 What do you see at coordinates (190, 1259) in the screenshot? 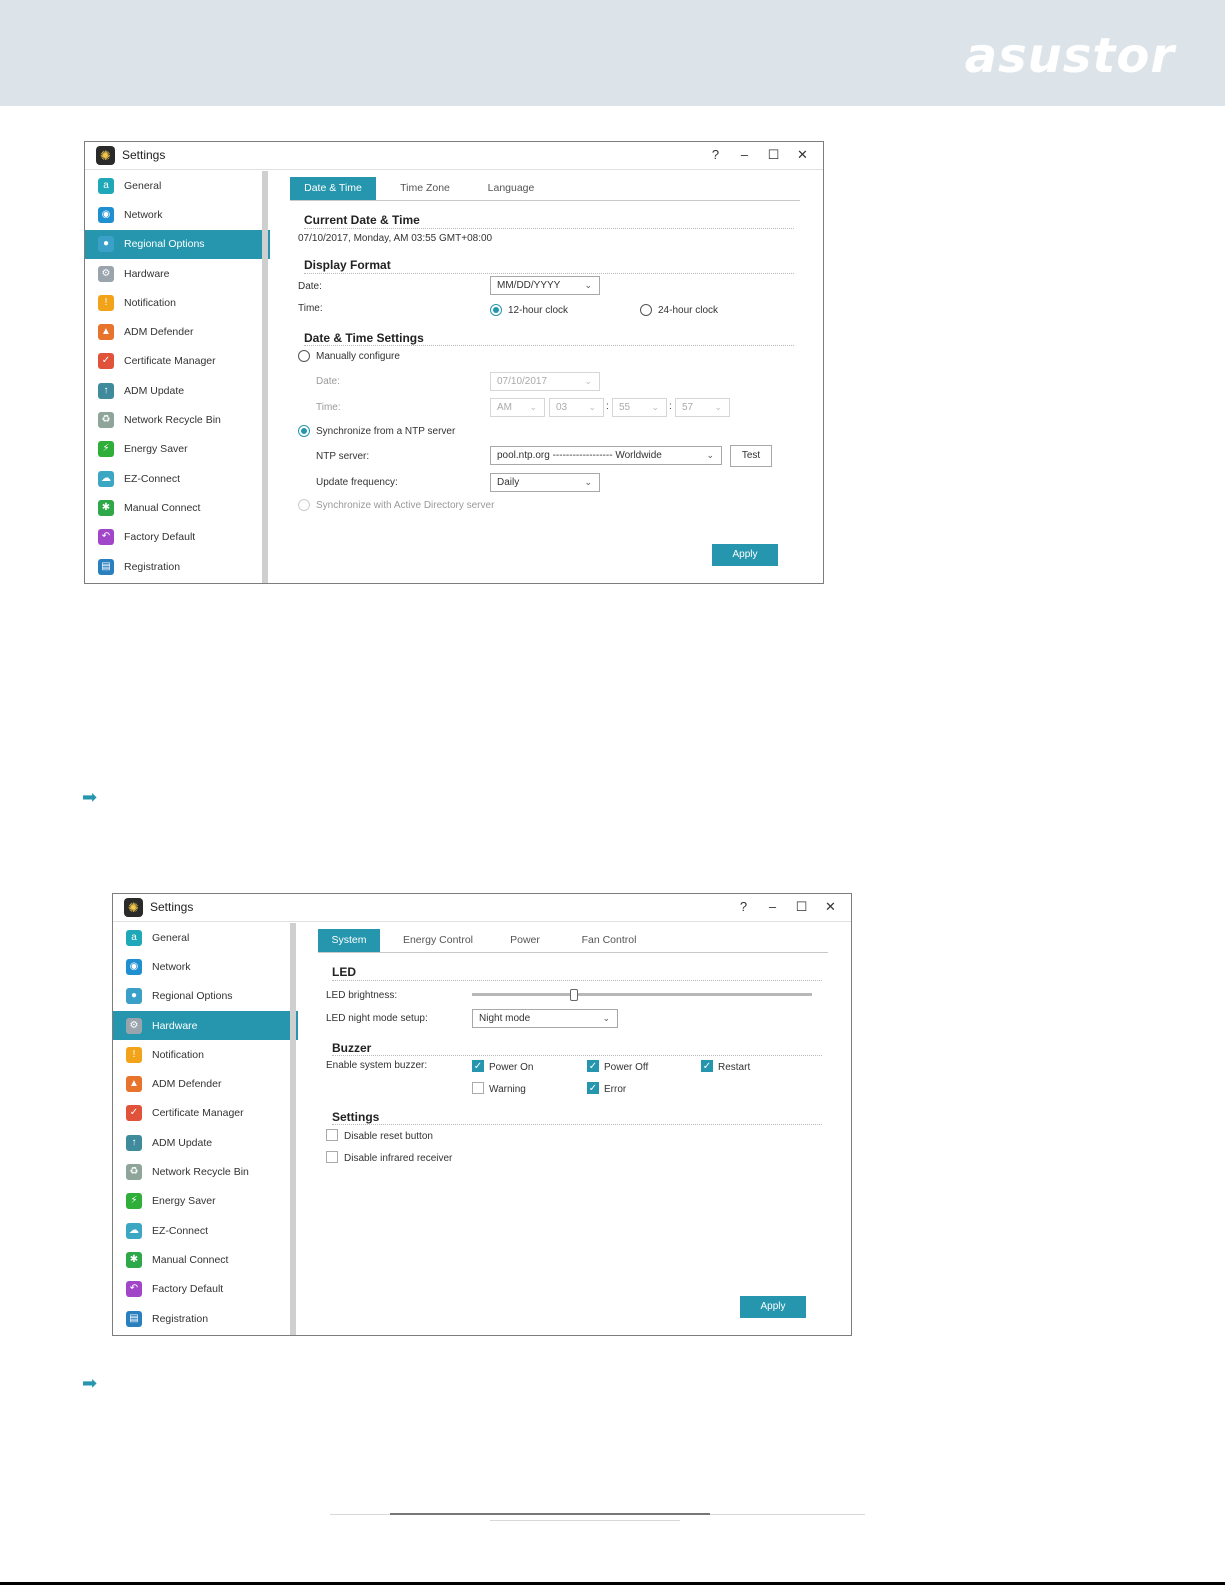
I see `sidebar-item-label: Manual Connect` at bounding box center [190, 1259].